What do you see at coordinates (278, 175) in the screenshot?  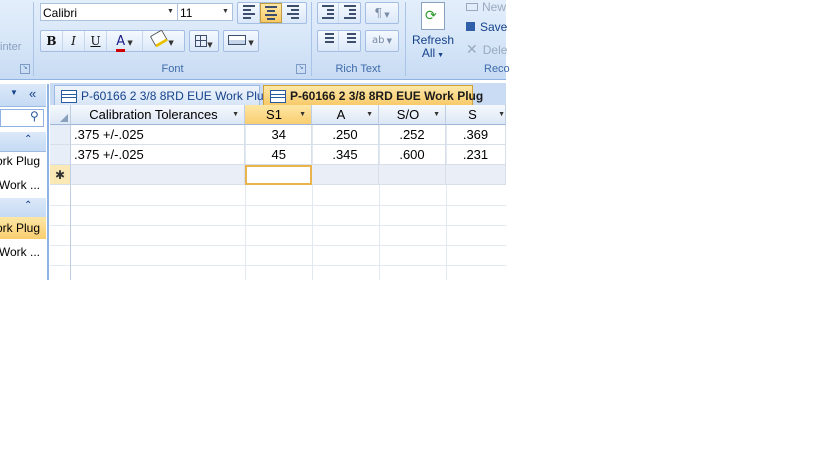 I see `active-cell` at bounding box center [278, 175].